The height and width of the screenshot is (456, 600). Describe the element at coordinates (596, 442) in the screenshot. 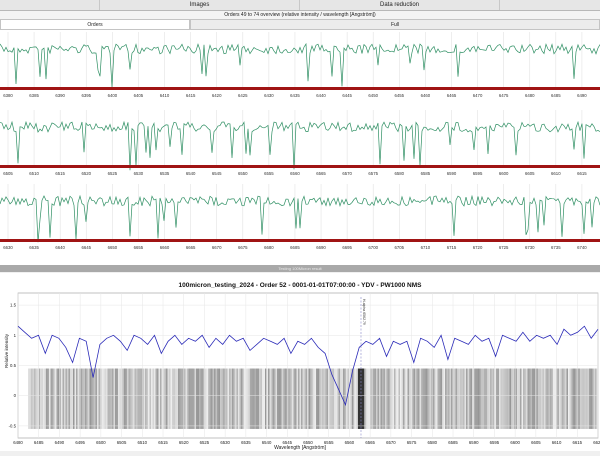

I see `x-tick-label: 6620` at that location.